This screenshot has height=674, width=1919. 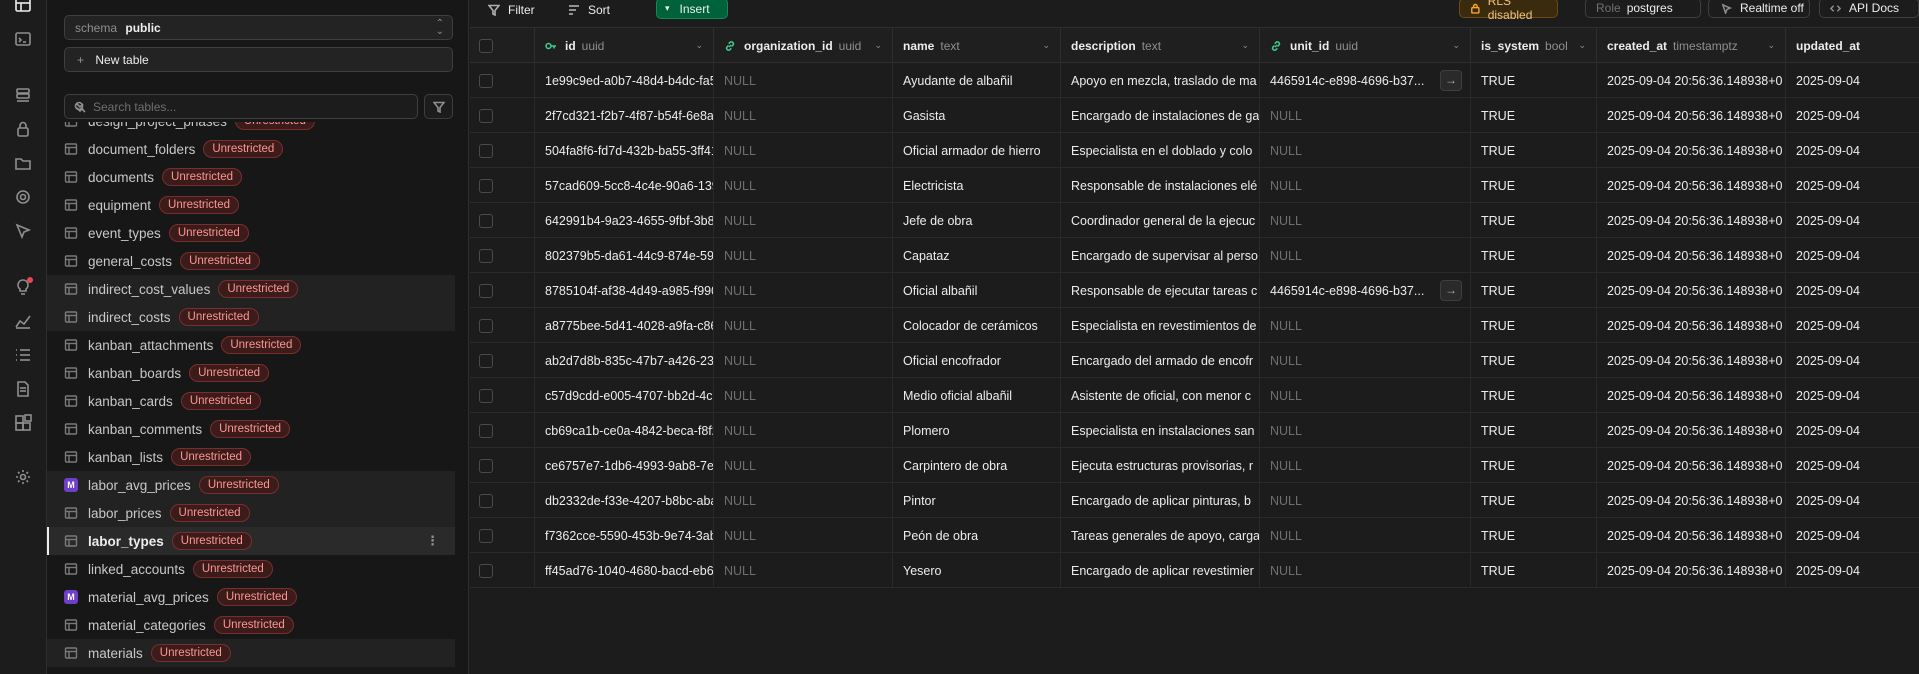 I want to click on rls-disabled-button: RLS disabled, so click(x=1508, y=11).